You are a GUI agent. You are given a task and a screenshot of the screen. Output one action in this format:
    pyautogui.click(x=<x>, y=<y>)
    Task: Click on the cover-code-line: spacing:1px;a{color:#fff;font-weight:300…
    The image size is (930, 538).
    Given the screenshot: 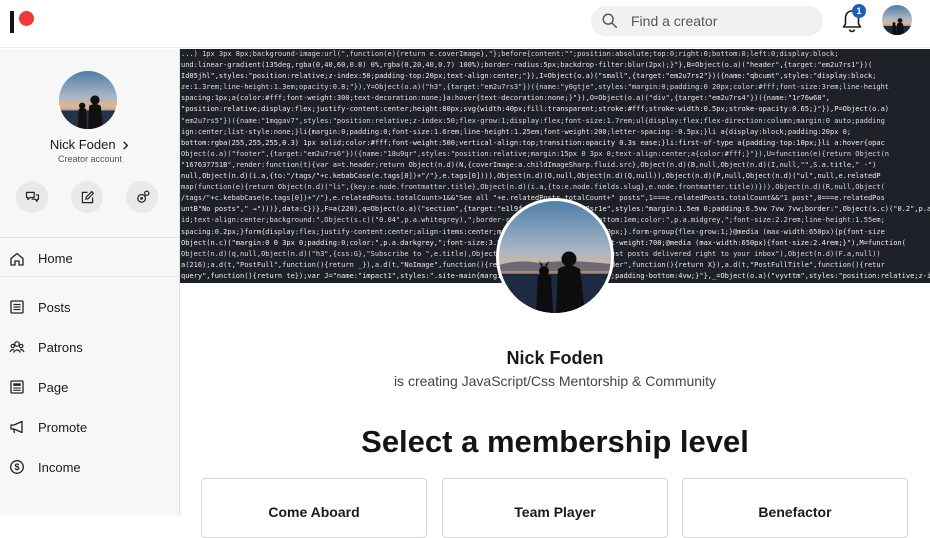 What is the action you would take?
    pyautogui.click(x=506, y=98)
    